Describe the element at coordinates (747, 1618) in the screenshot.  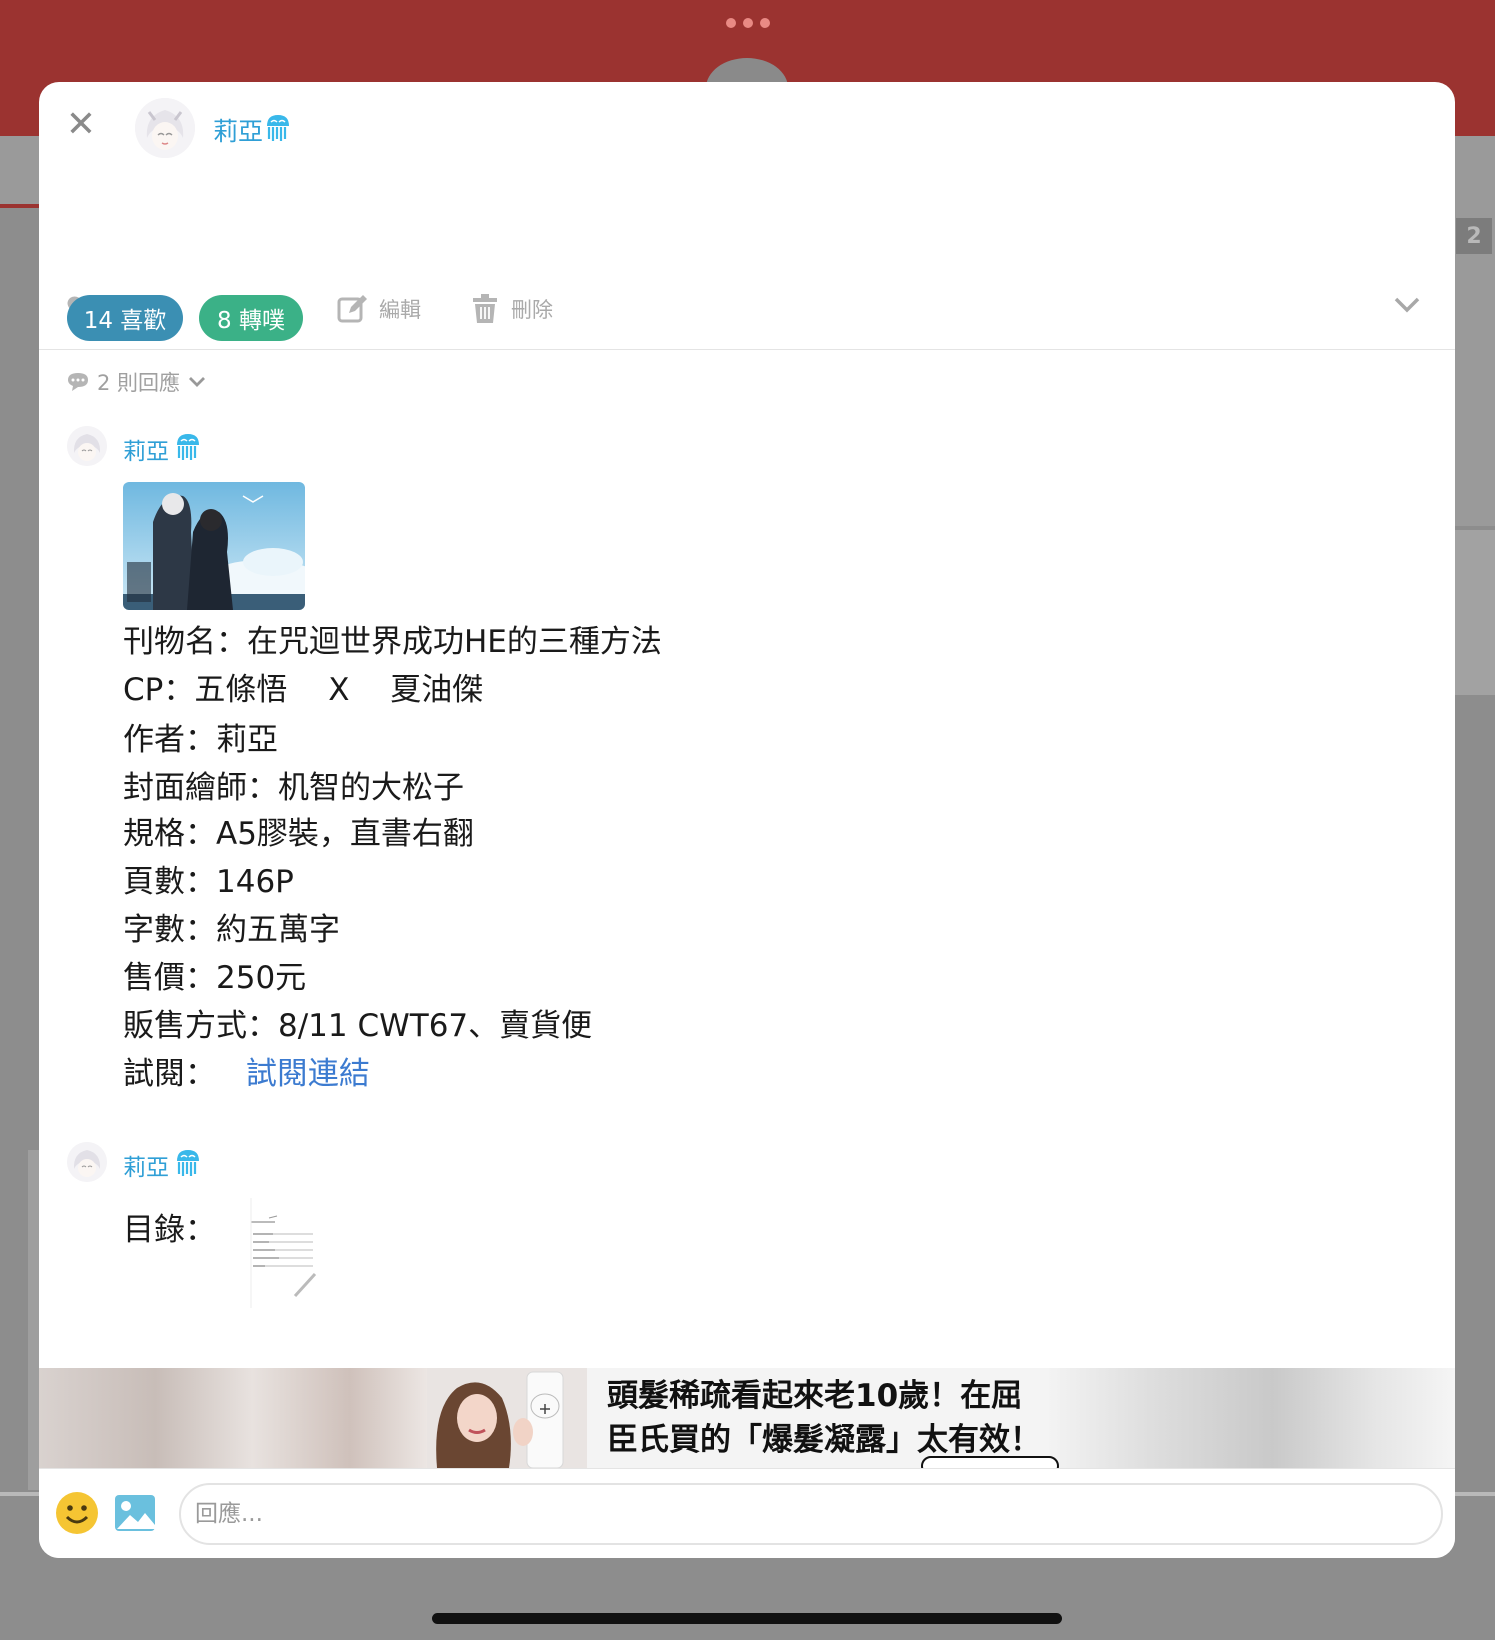
I see `home-indicator` at that location.